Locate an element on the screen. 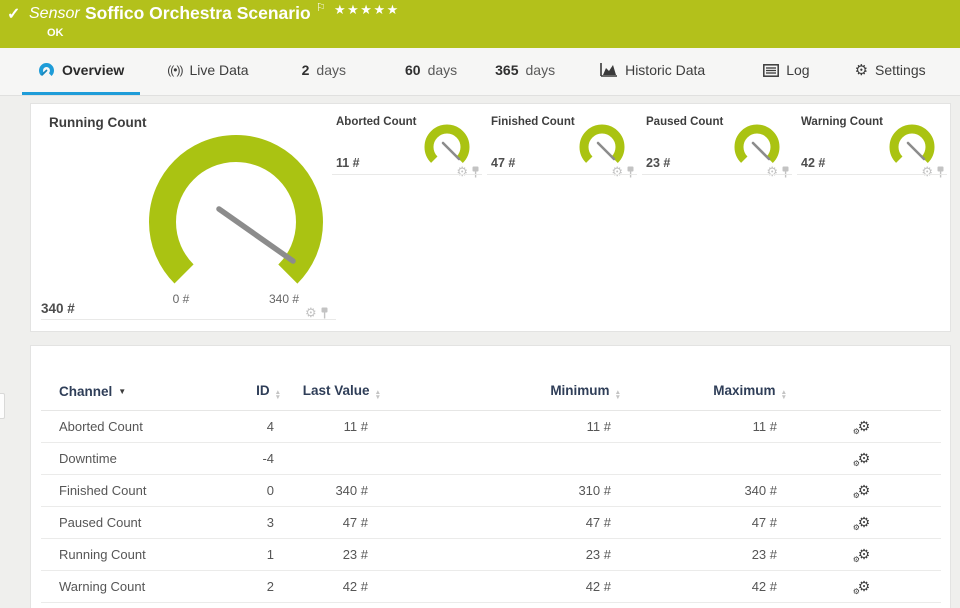 This screenshot has height=608, width=960. tab-settings: ⚙ Settings is located at coordinates (890, 71).